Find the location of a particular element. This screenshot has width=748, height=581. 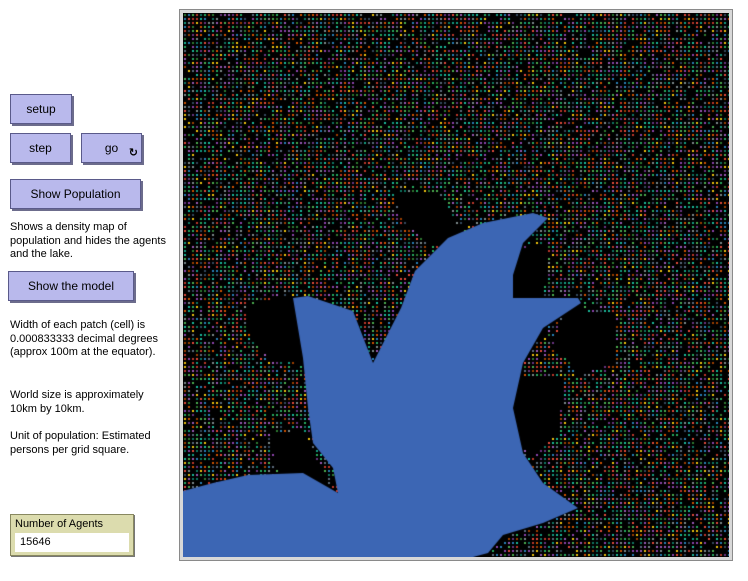

show-population-button-label: Show Population is located at coordinates (75, 194).